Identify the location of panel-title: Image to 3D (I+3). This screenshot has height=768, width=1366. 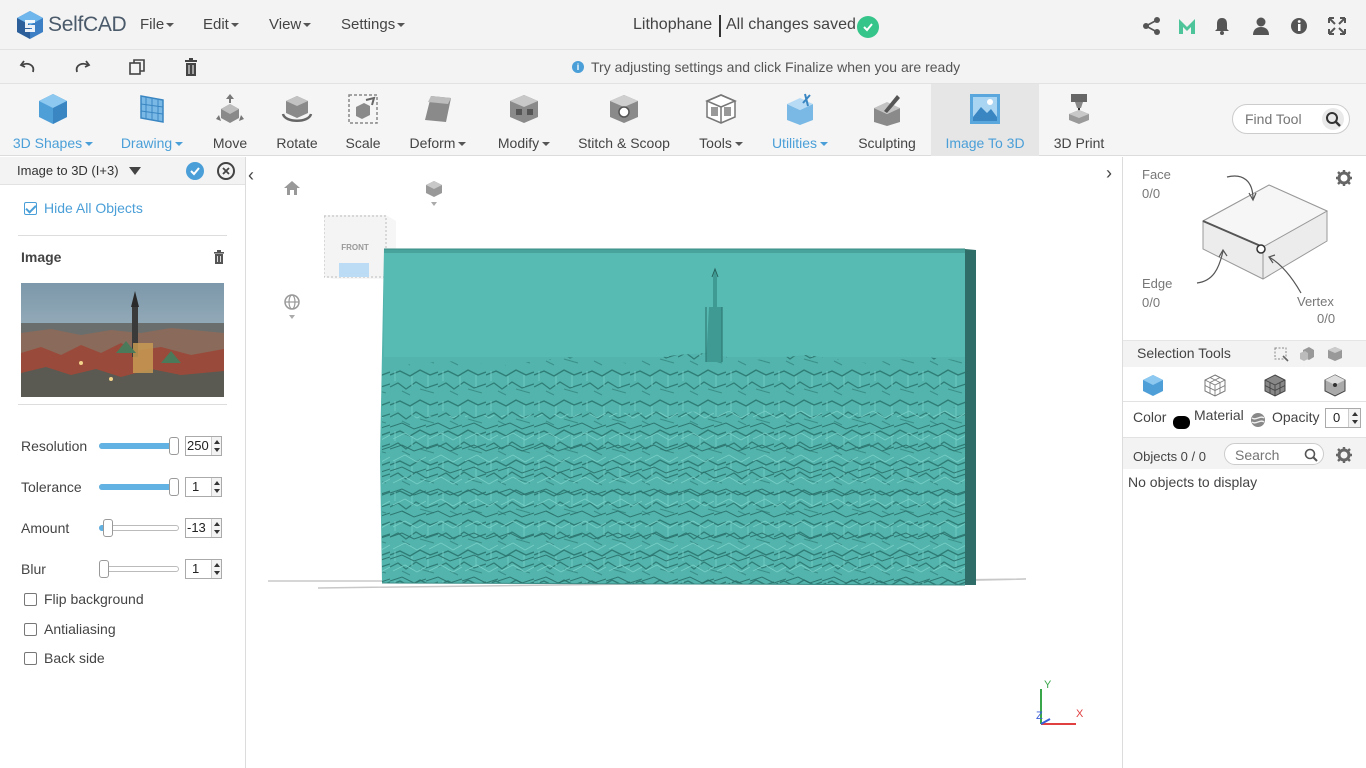
(68, 170).